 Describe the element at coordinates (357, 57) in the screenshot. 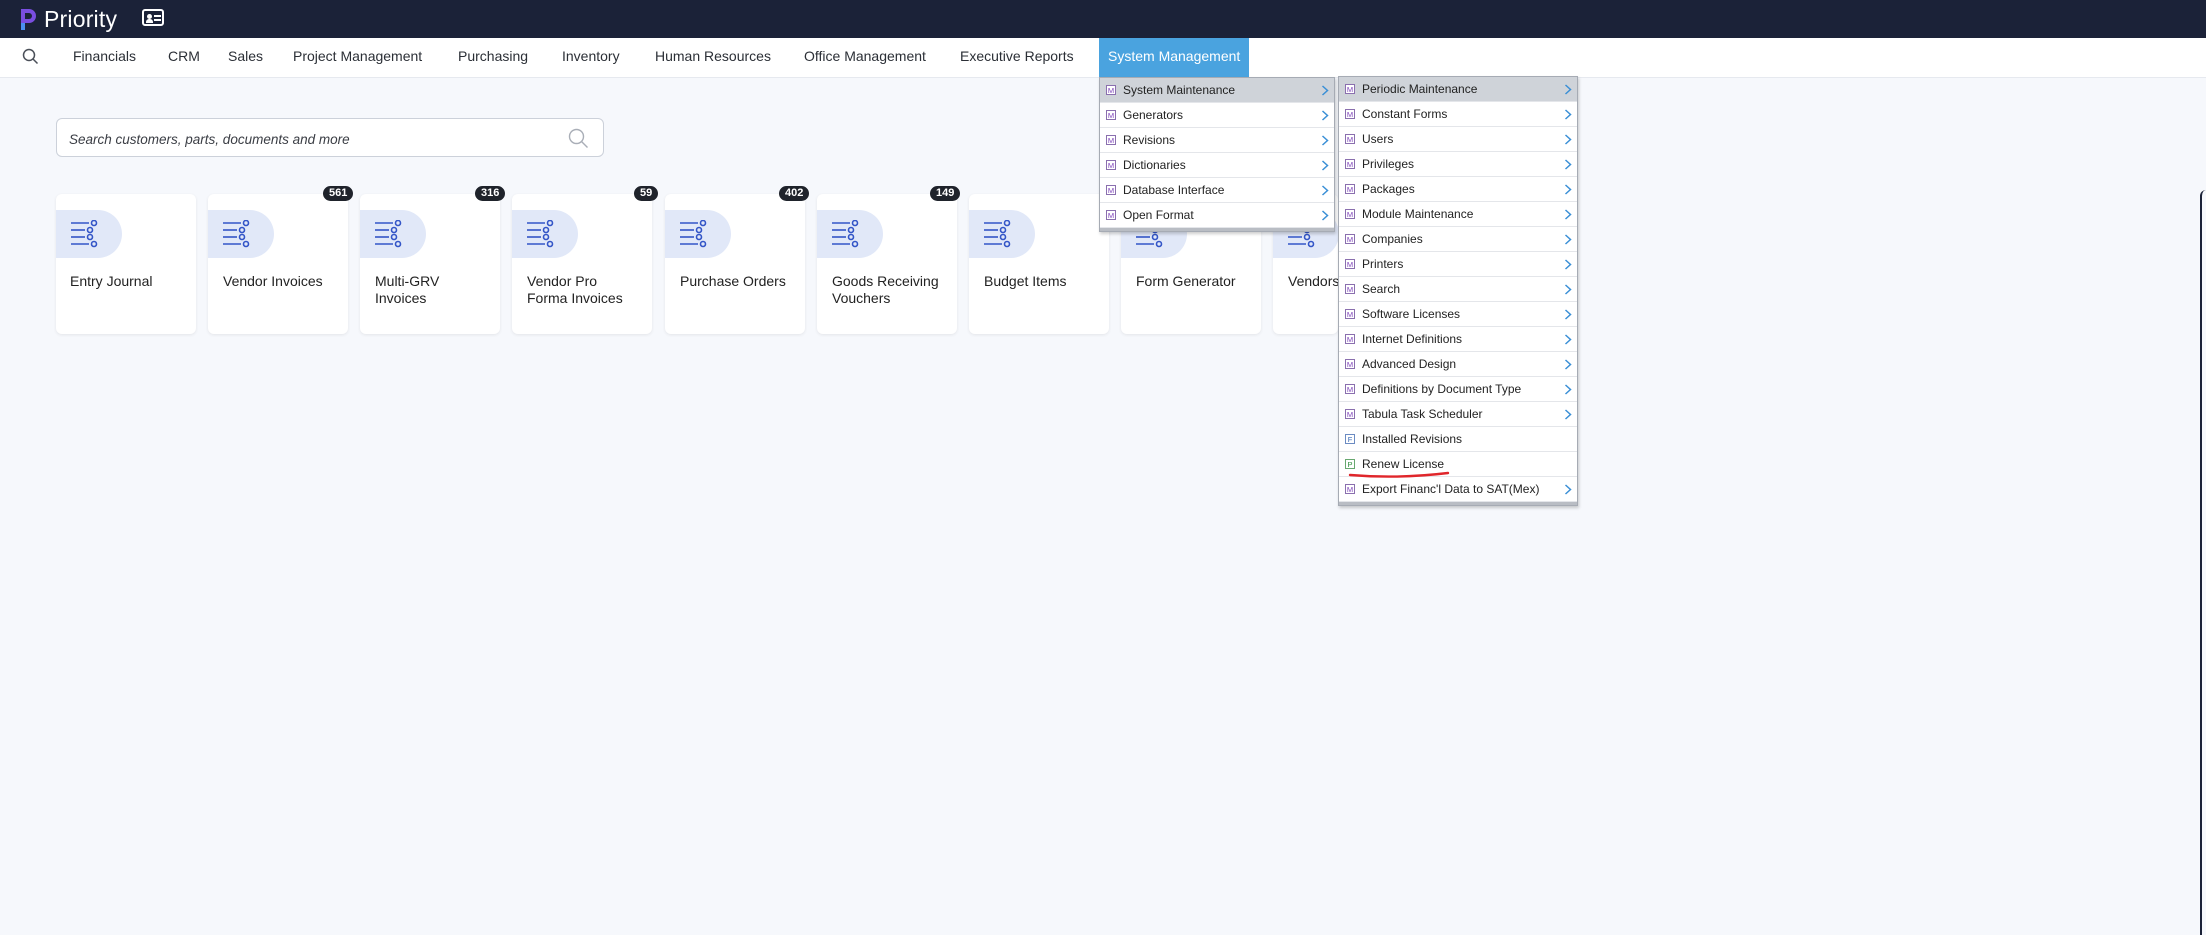

I see `menu-project-management: Project Management` at that location.